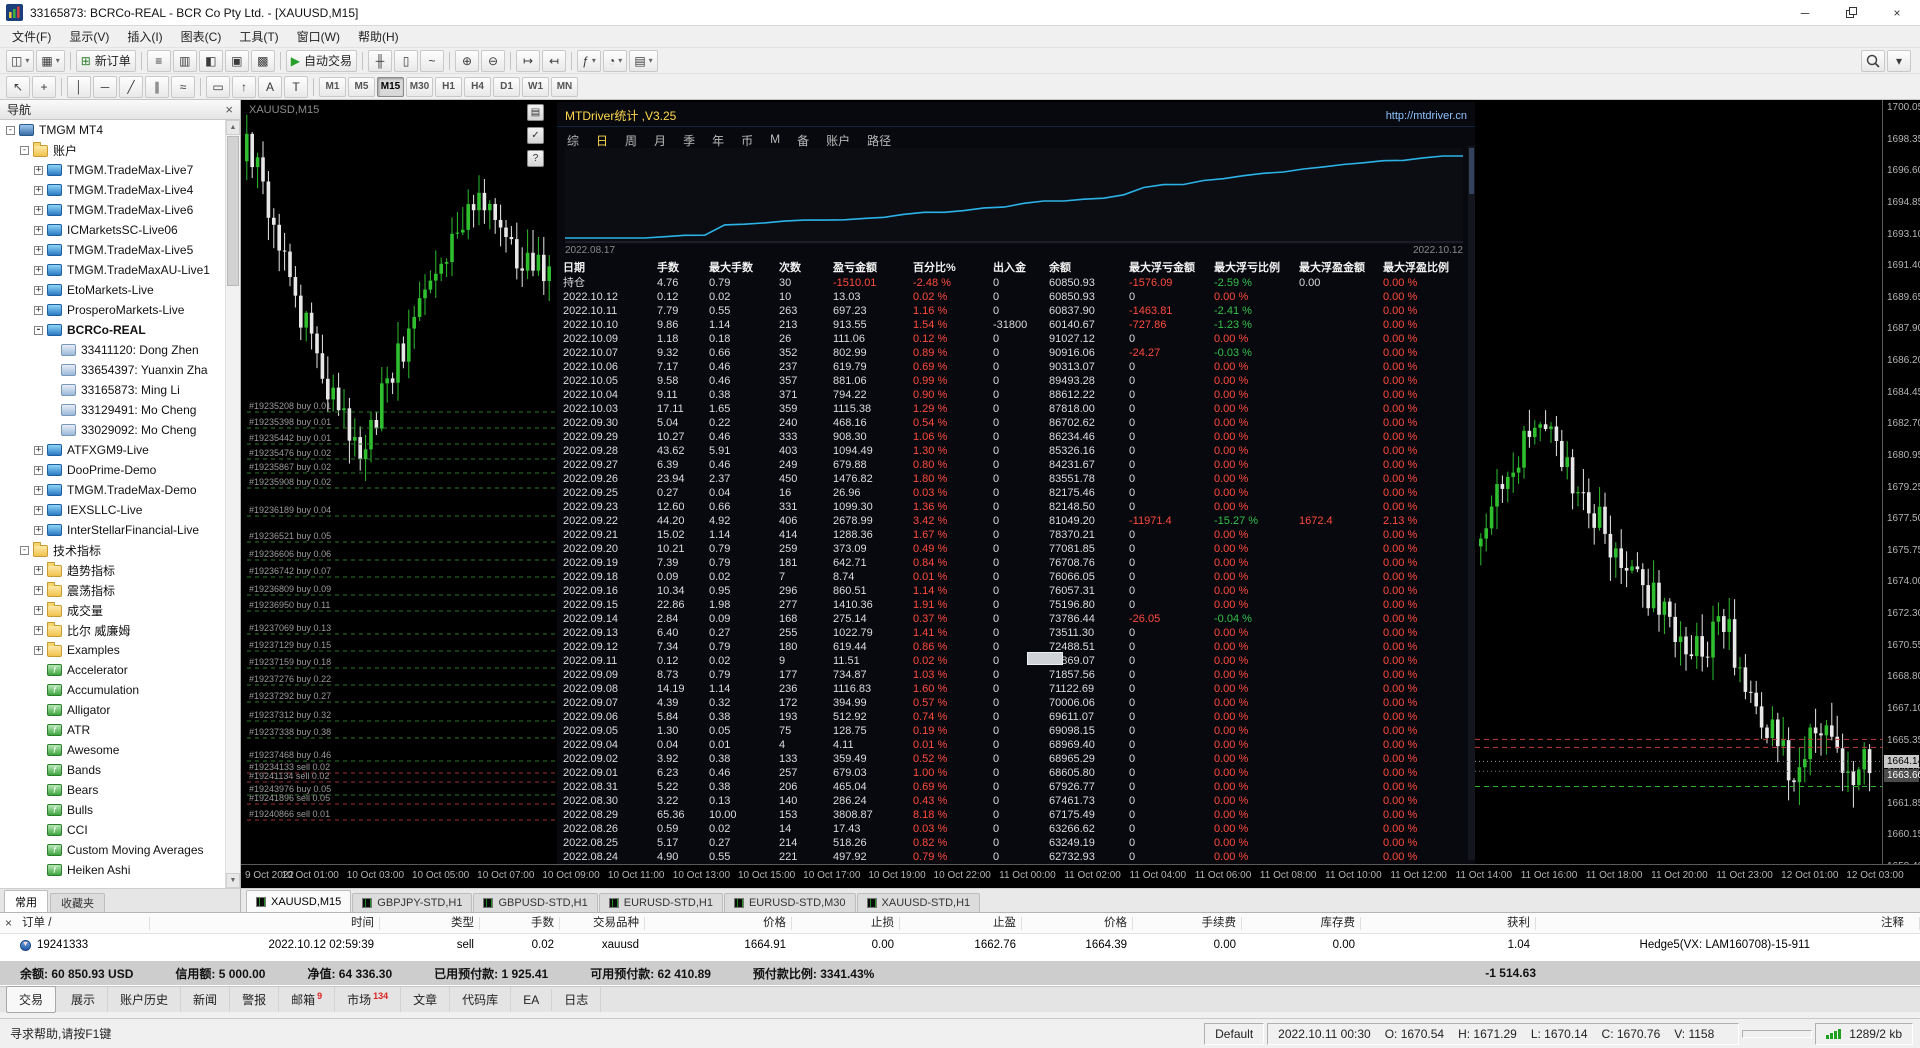 Image resolution: width=1920 pixels, height=1048 pixels. I want to click on nav-item-33411120-dong-zhen: 33411120: Dong Zhen, so click(112, 350).